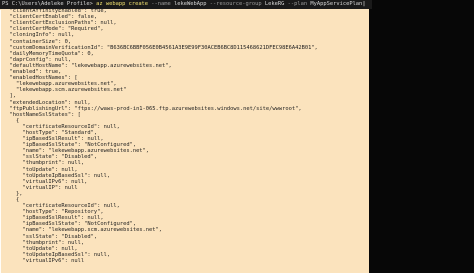 The image size is (474, 273). Describe the element at coordinates (122, 4) in the screenshot. I see `command-name: az webapp create` at that location.